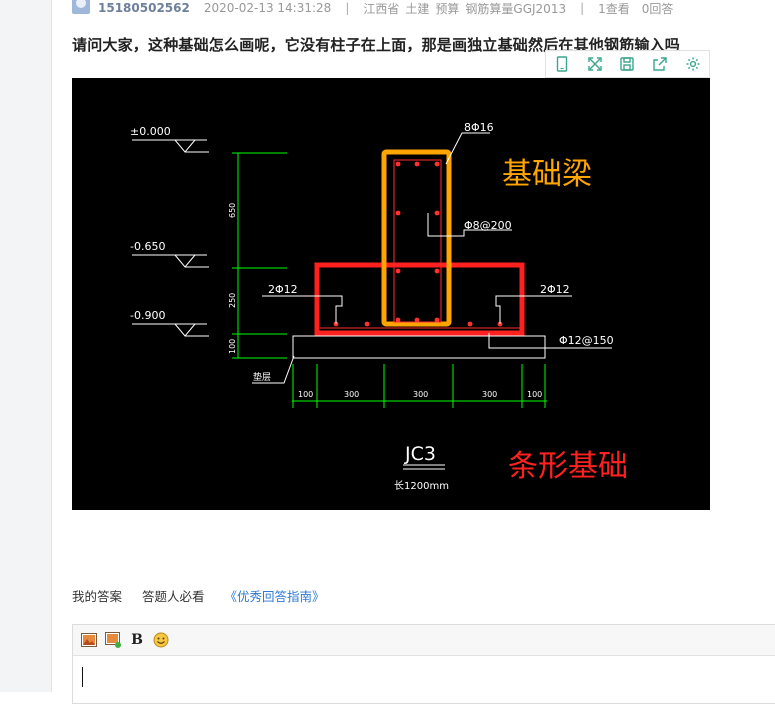 The image size is (775, 704). Describe the element at coordinates (515, 8) in the screenshot. I see `tag-2: 钢筋算量GGJ2013` at that location.